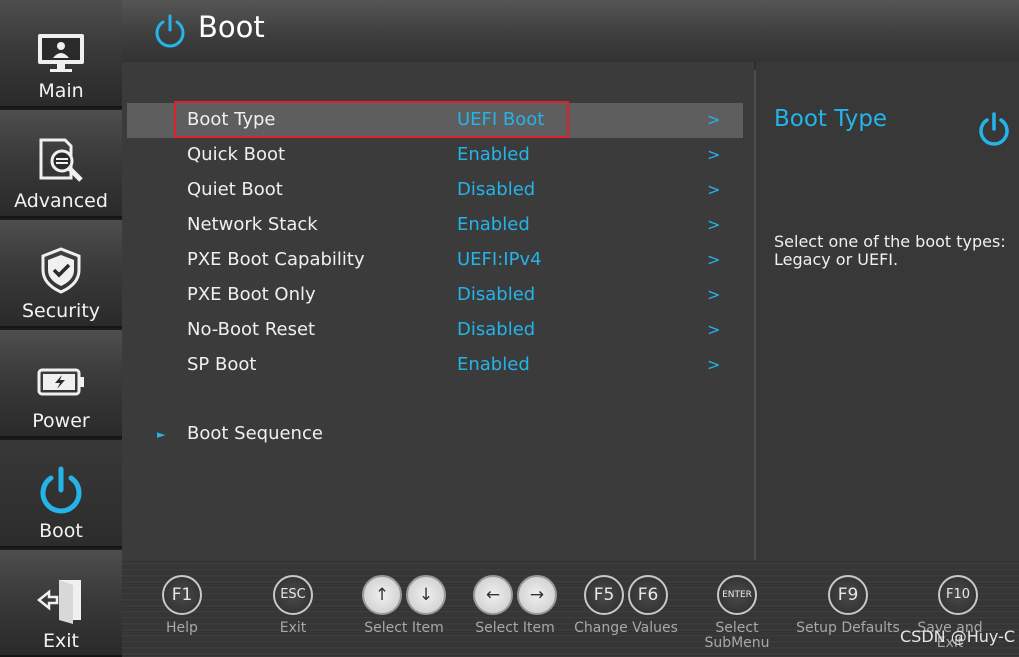 The image size is (1019, 657). What do you see at coordinates (276, 259) in the screenshot?
I see `setting-name: PXE Boot Capability` at bounding box center [276, 259].